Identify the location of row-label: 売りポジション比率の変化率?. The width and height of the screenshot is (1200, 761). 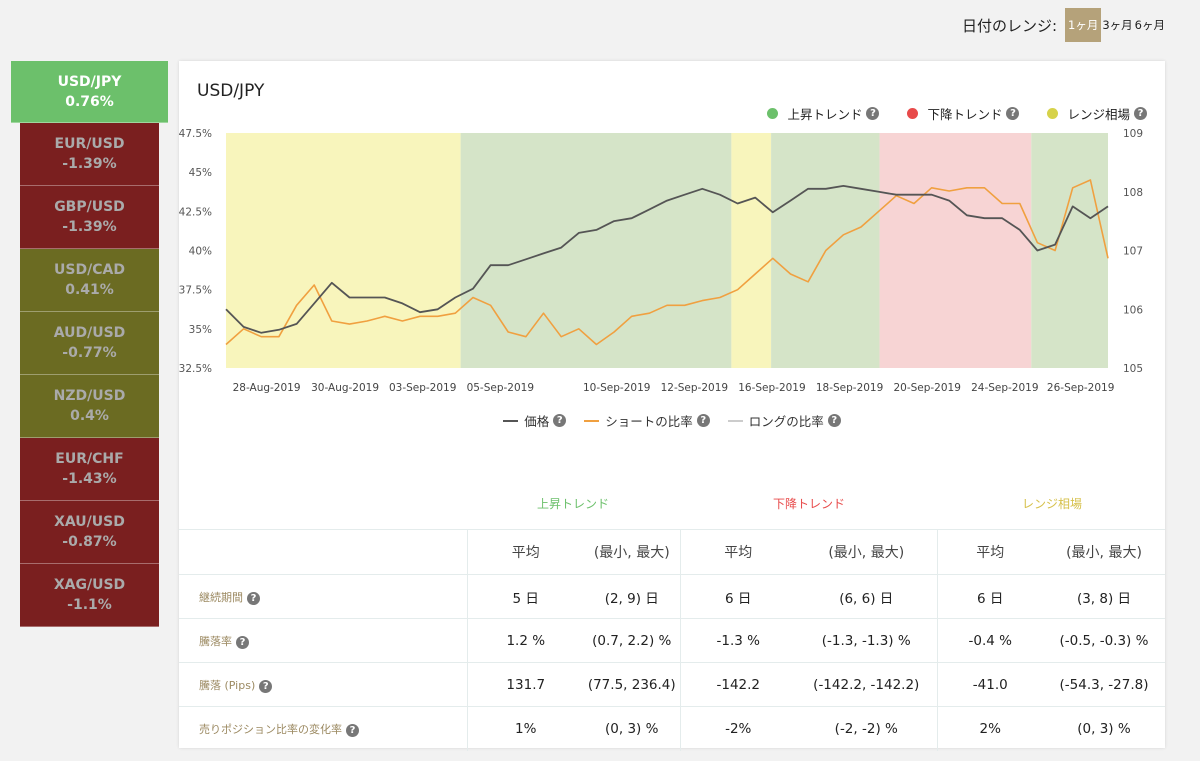
(323, 728).